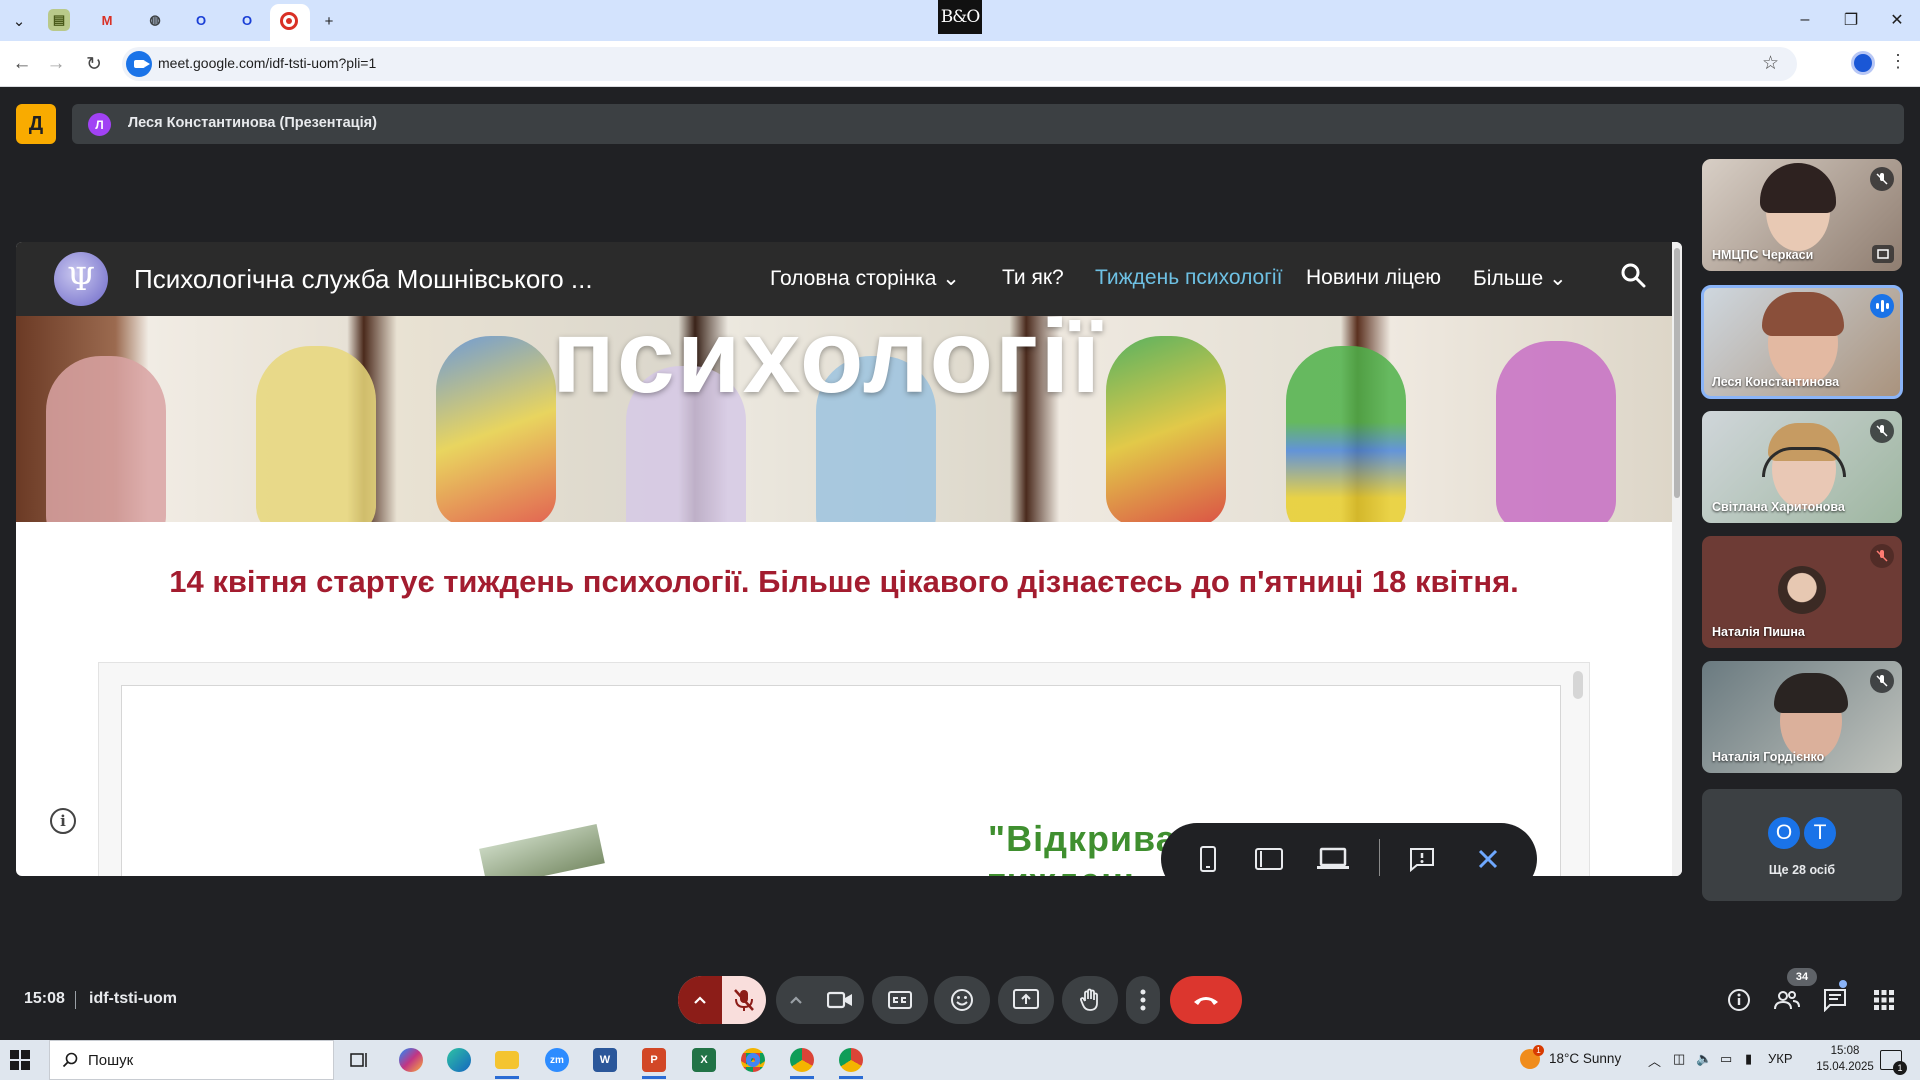  I want to click on tray-chevron-icon: ︿, so click(1654, 1060).